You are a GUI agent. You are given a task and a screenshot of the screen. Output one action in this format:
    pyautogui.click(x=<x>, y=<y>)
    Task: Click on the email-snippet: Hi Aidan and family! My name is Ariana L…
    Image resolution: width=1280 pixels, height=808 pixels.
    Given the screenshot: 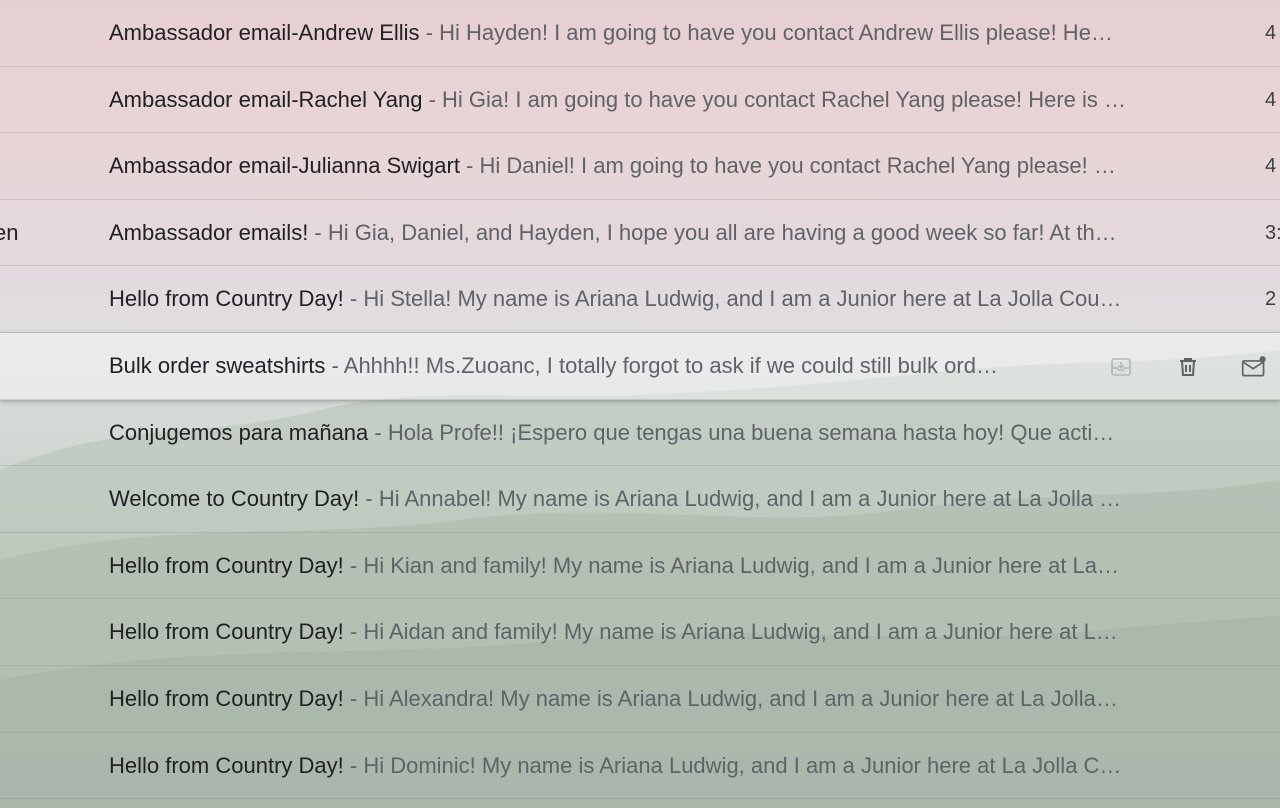 What is the action you would take?
    pyautogui.click(x=740, y=632)
    